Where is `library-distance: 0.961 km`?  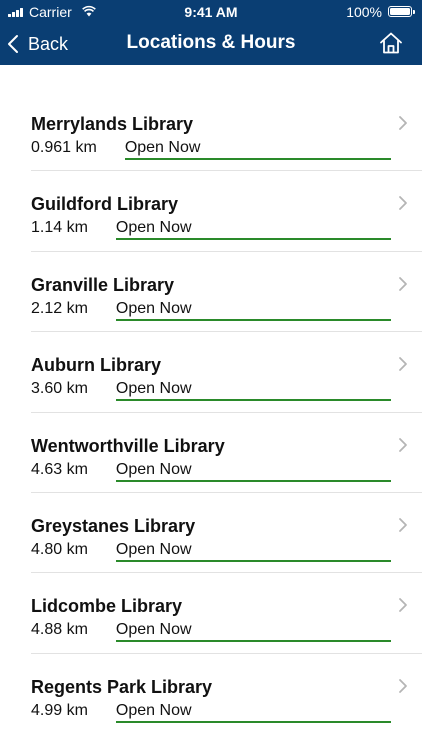
library-distance: 0.961 km is located at coordinates (64, 147).